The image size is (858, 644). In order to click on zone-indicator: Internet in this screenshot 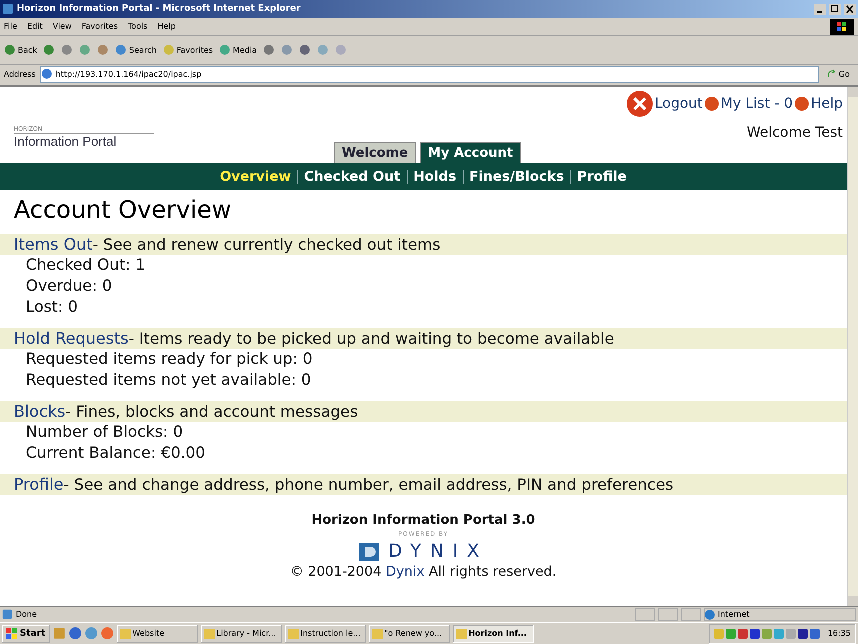, I will do `click(780, 614)`.